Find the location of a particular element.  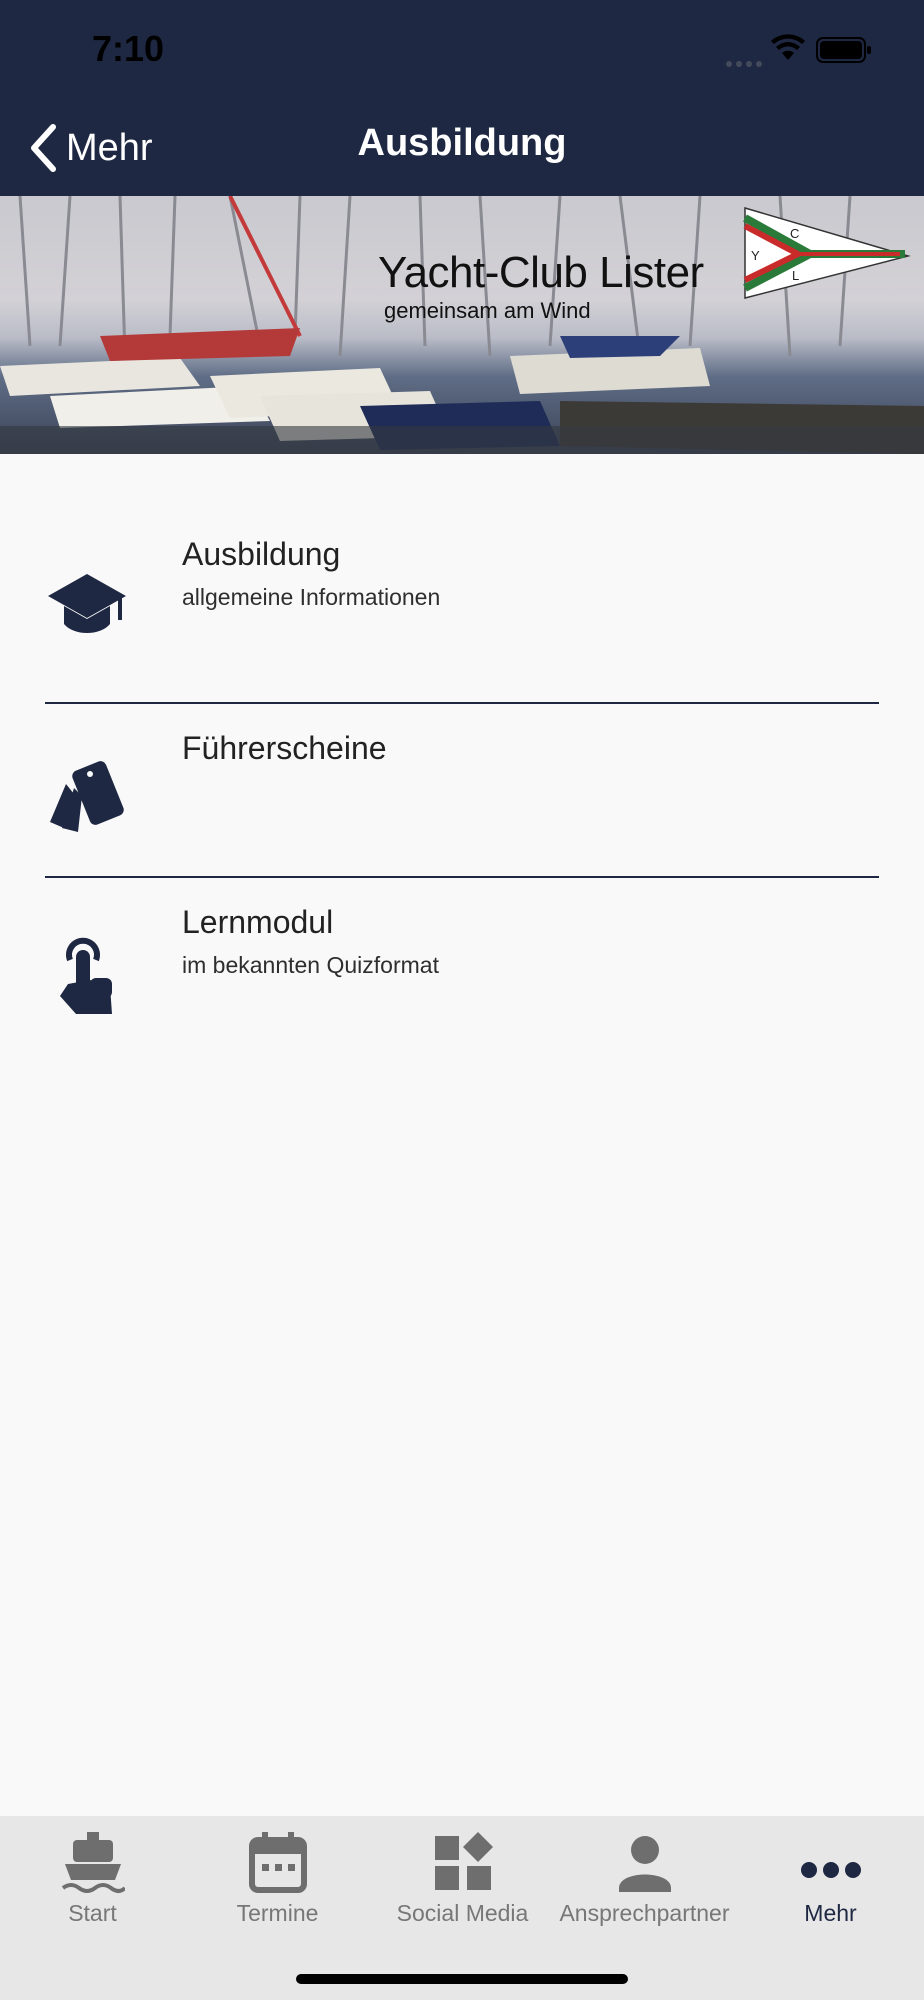

tab-label: Ansprechpartner is located at coordinates (644, 1913).